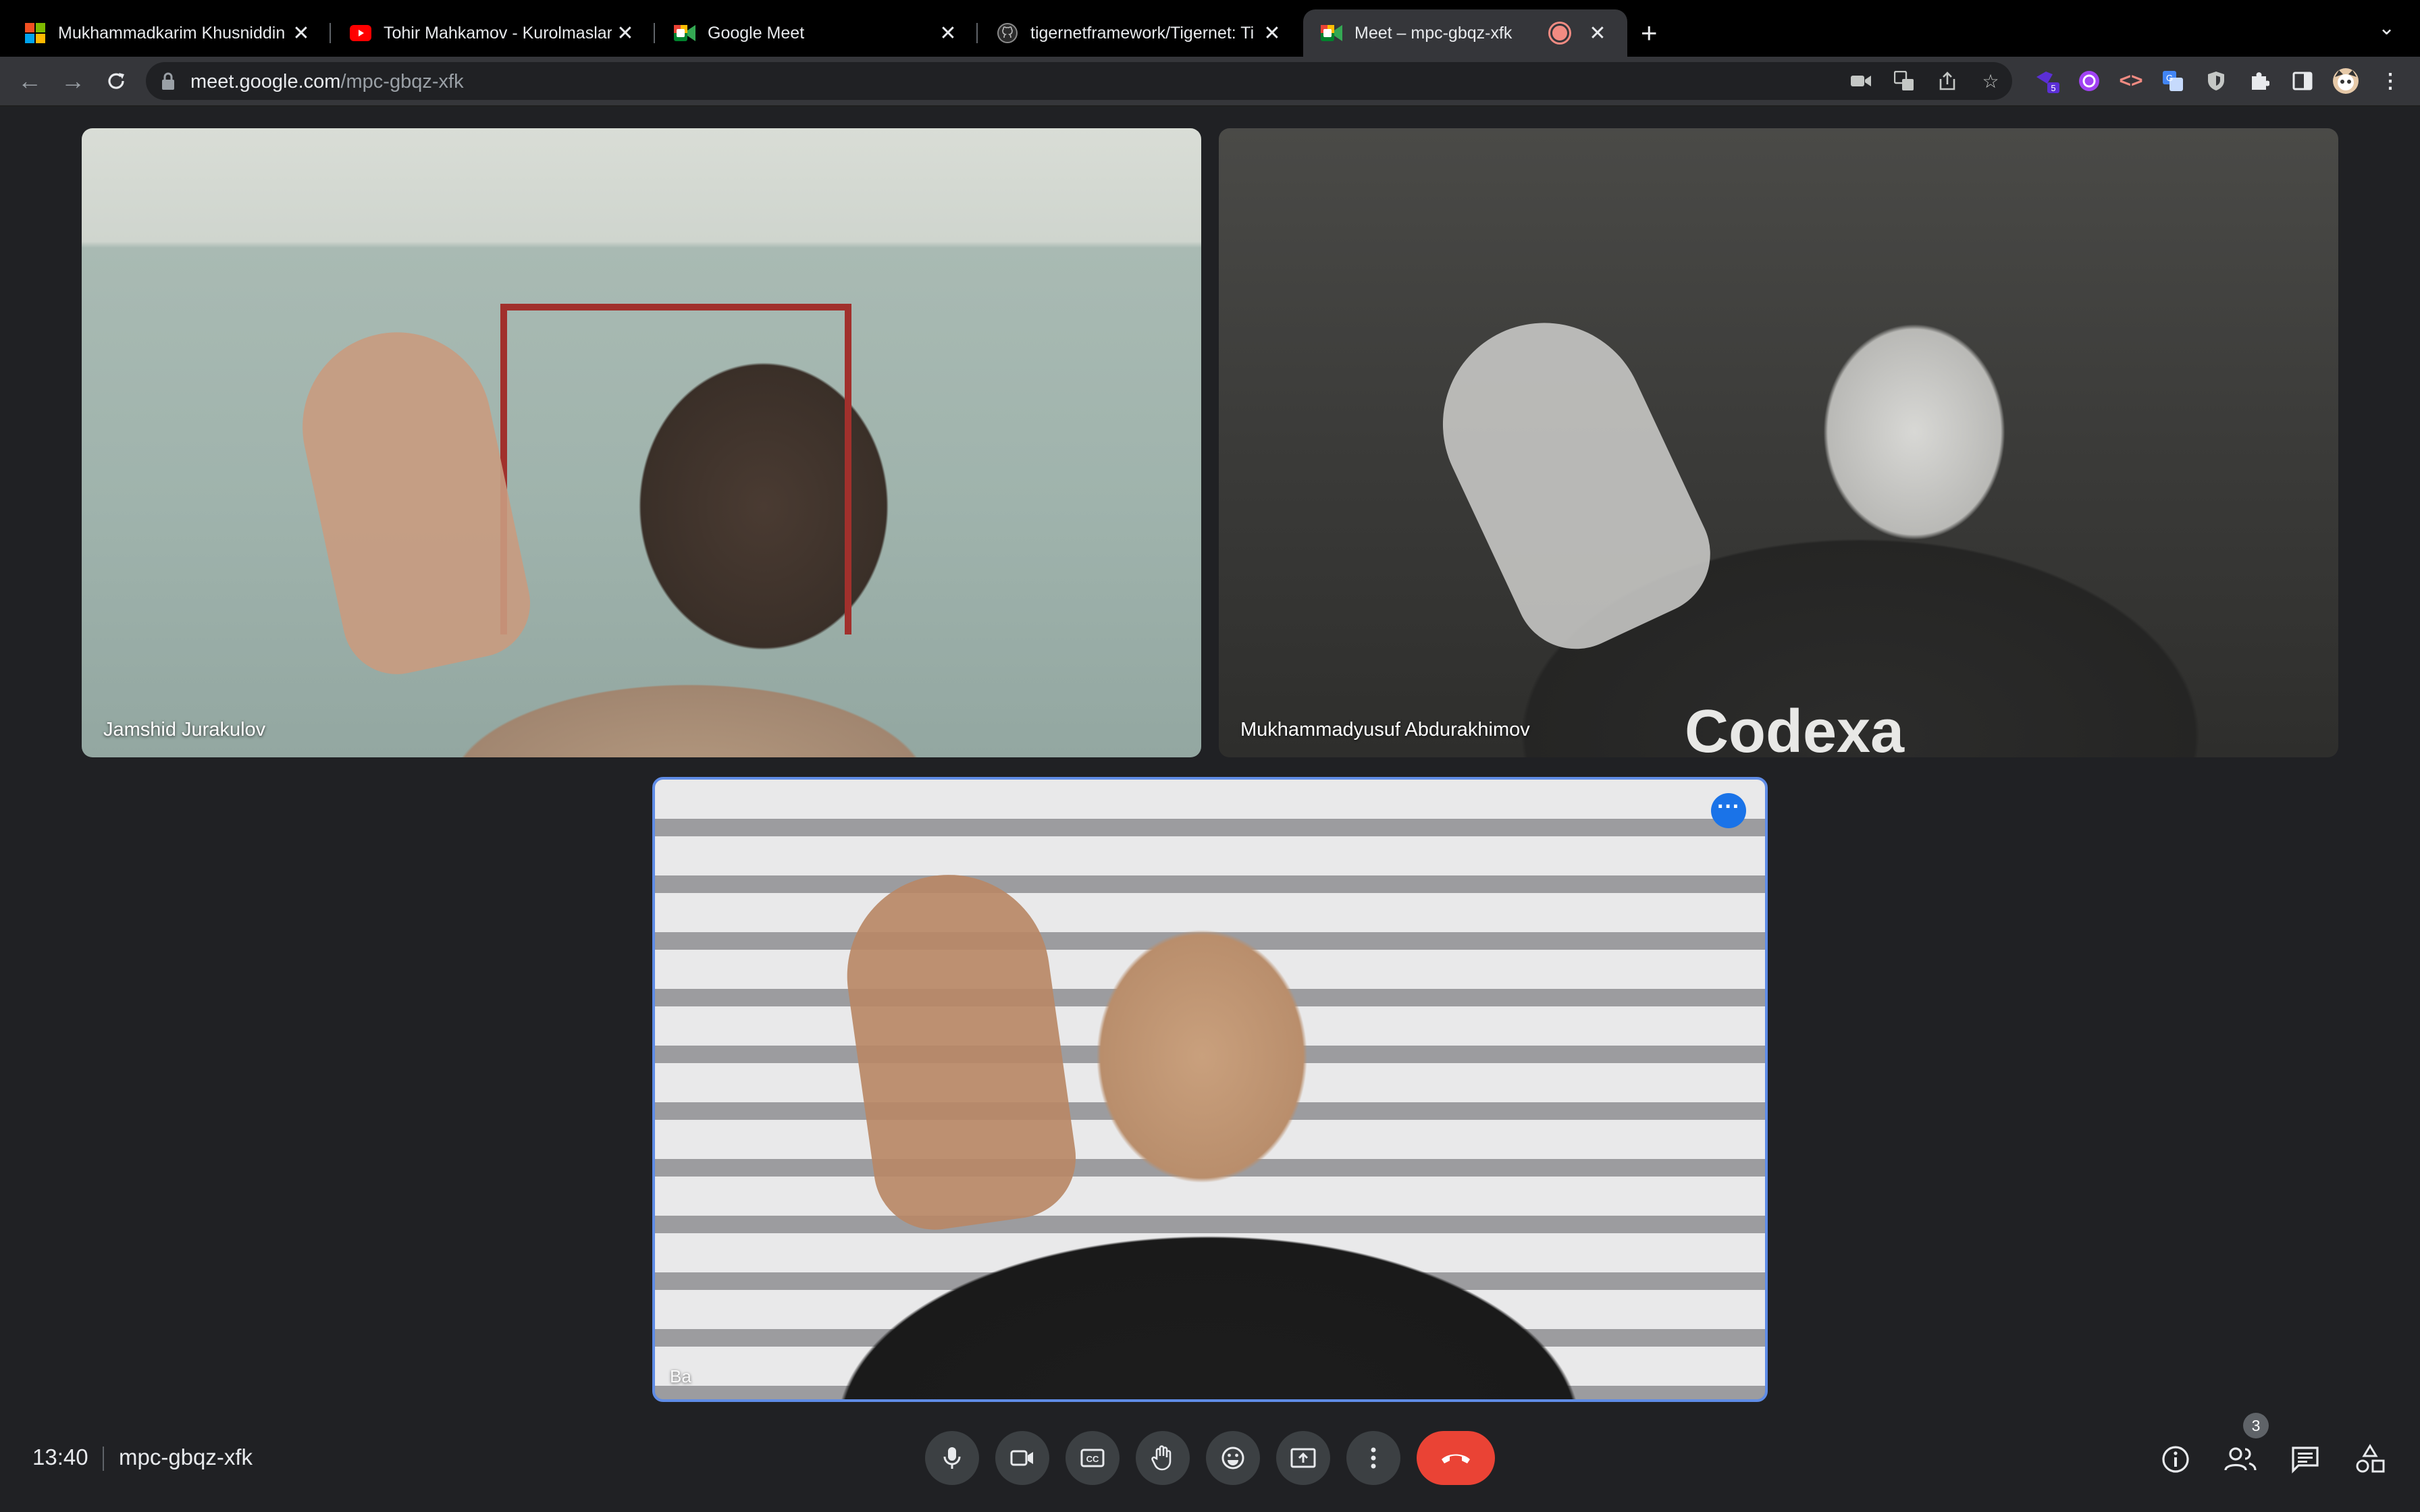 The height and width of the screenshot is (1512, 2420). I want to click on info-icon, so click(2175, 1459).